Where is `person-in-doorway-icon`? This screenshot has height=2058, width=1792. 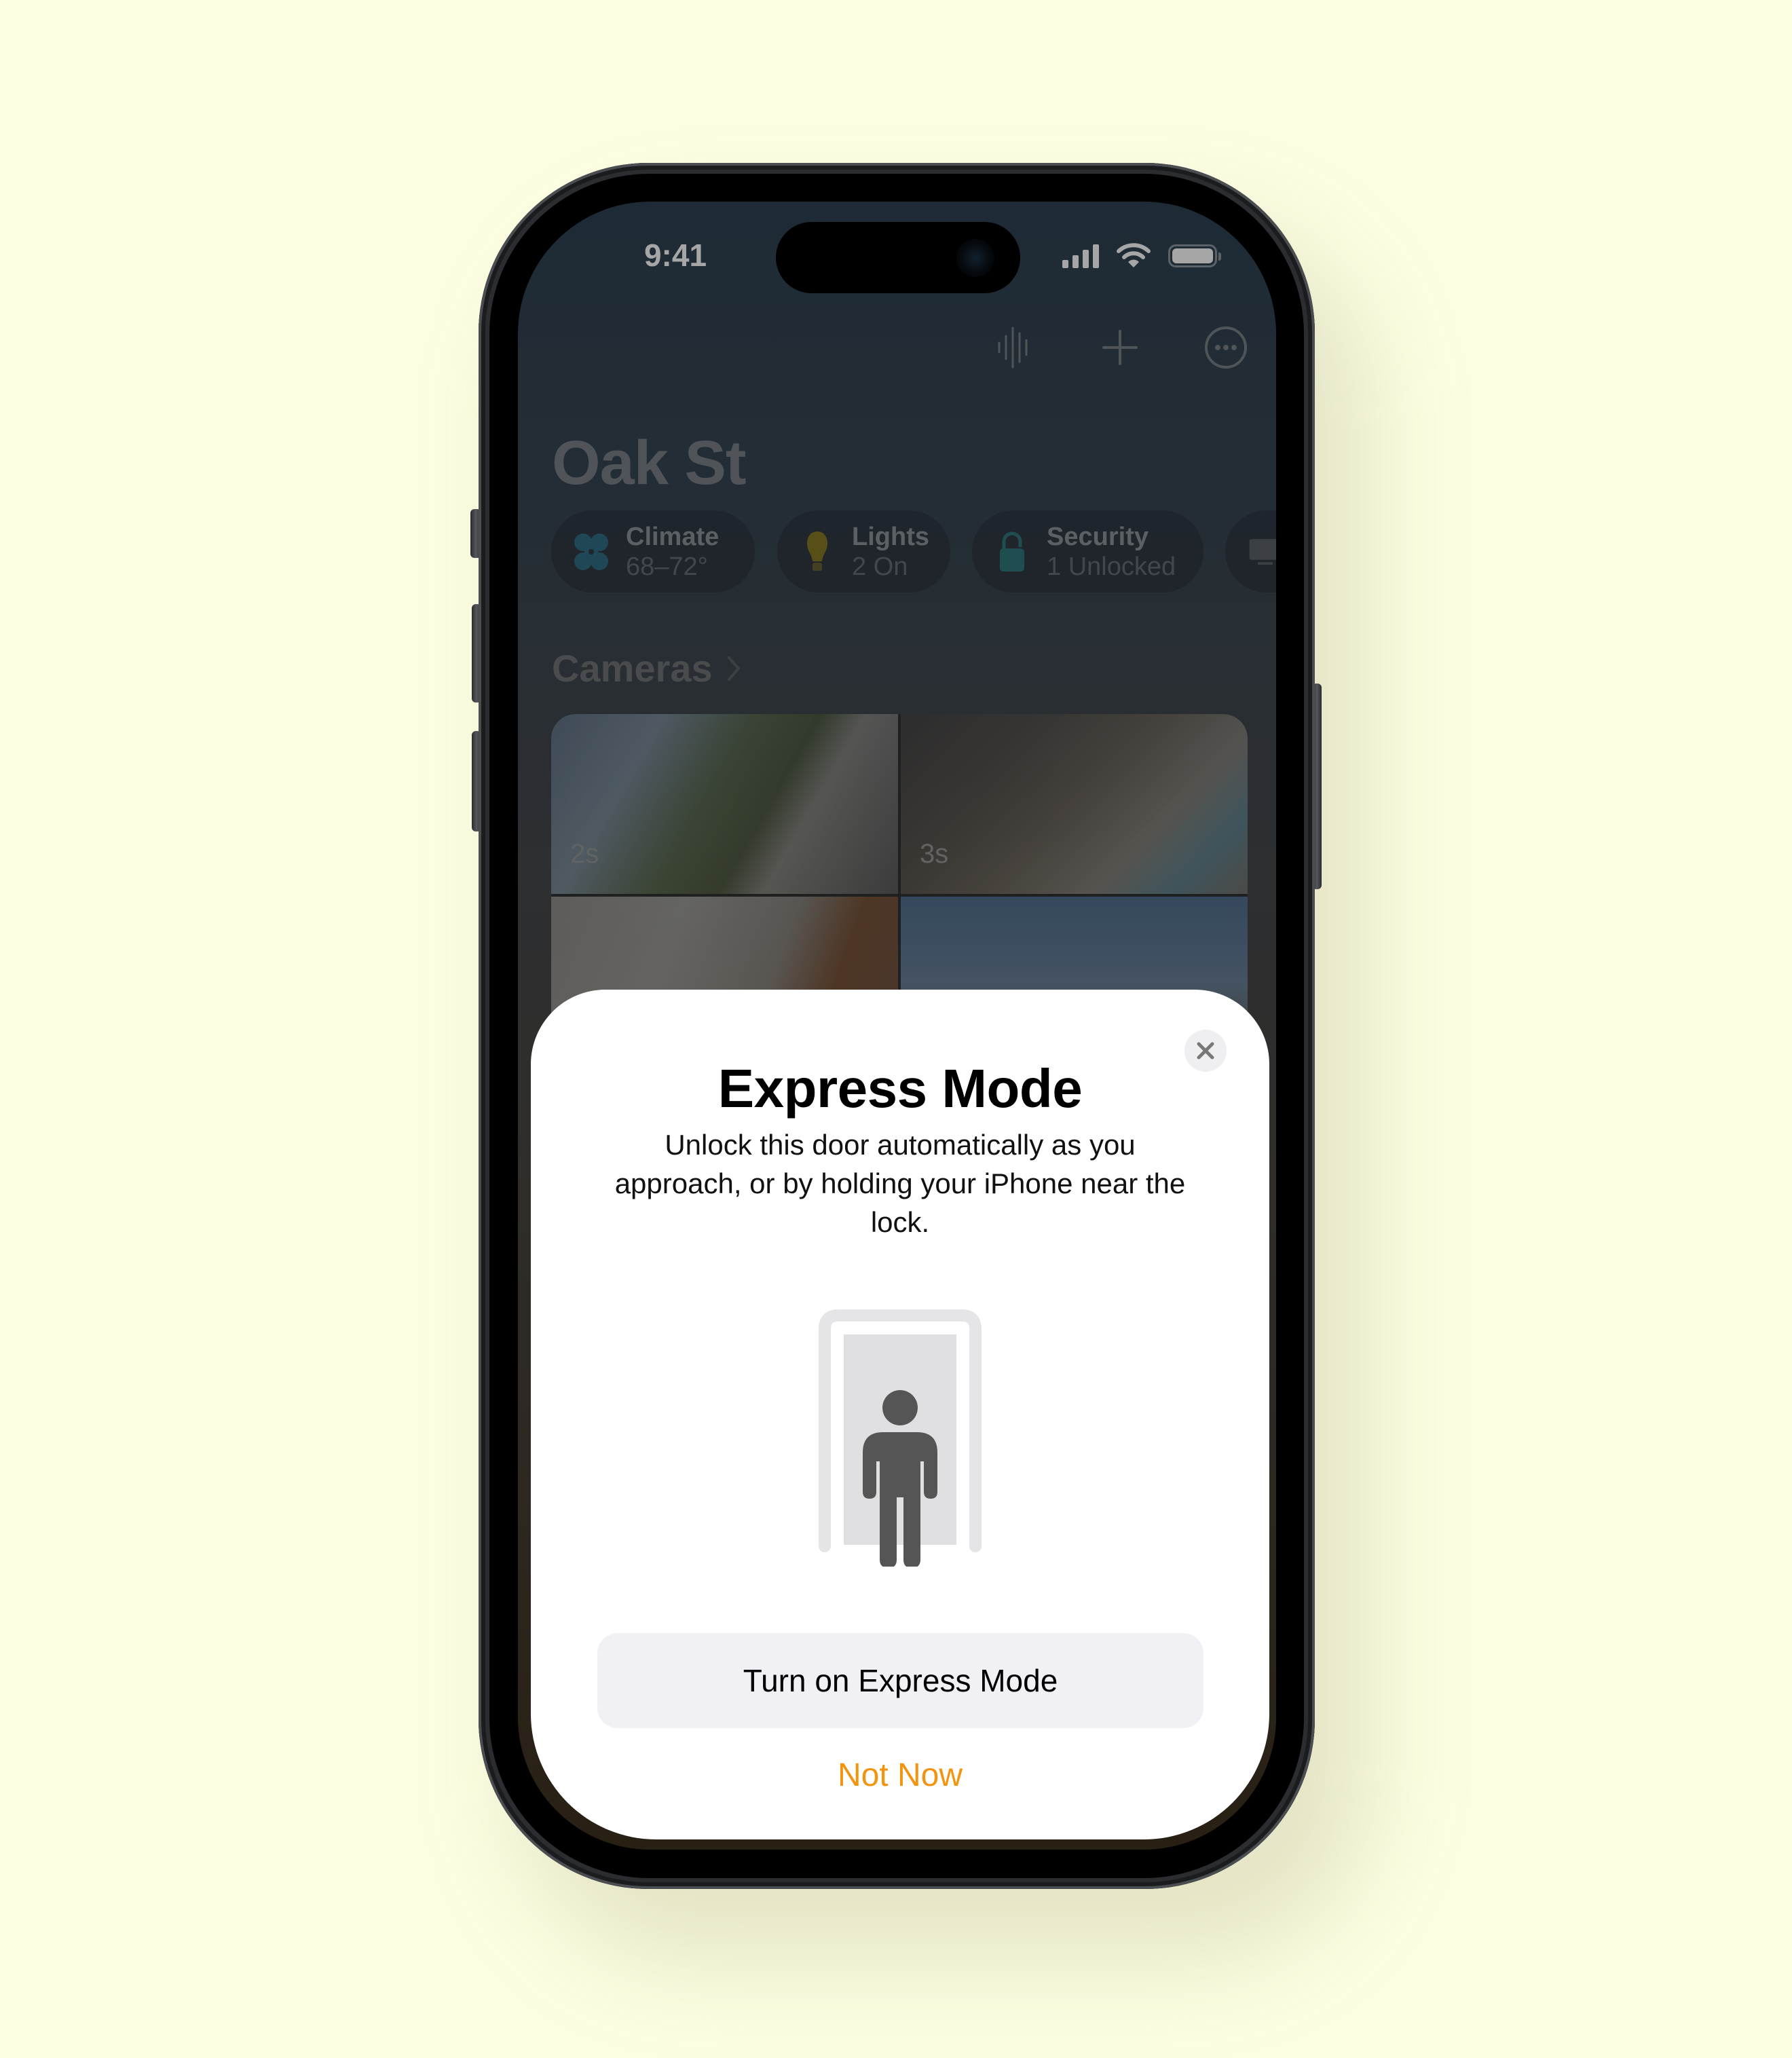 person-in-doorway-icon is located at coordinates (901, 1438).